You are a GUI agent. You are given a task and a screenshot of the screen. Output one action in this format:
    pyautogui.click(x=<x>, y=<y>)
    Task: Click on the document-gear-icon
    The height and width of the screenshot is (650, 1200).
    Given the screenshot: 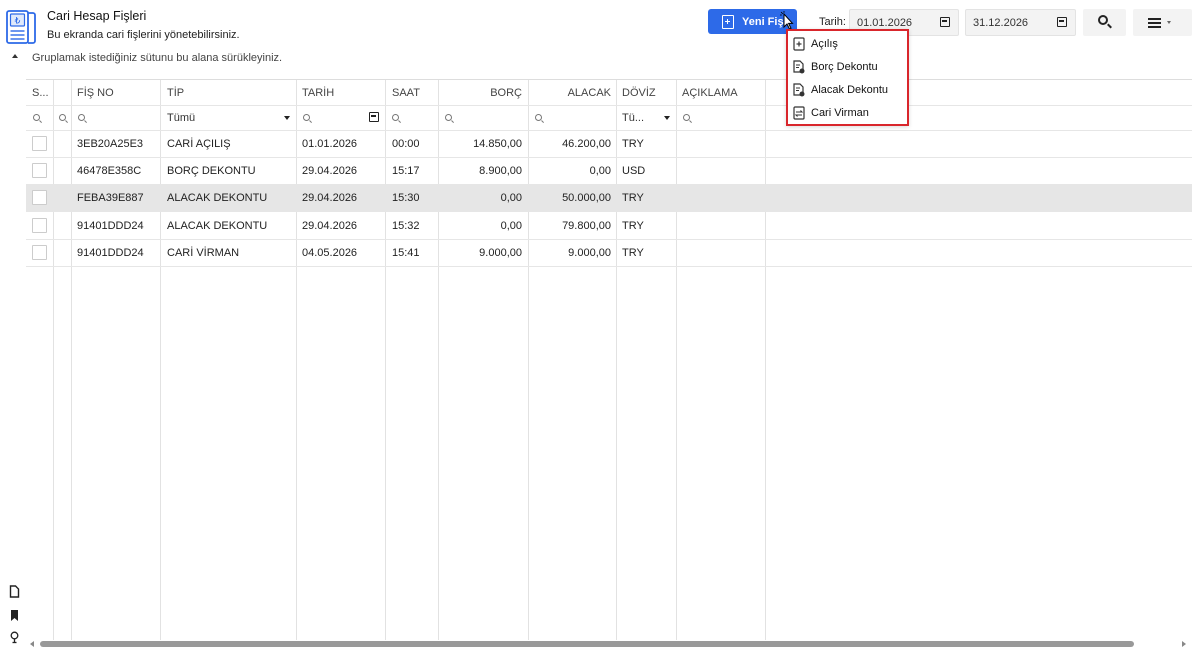 What is the action you would take?
    pyautogui.click(x=799, y=90)
    